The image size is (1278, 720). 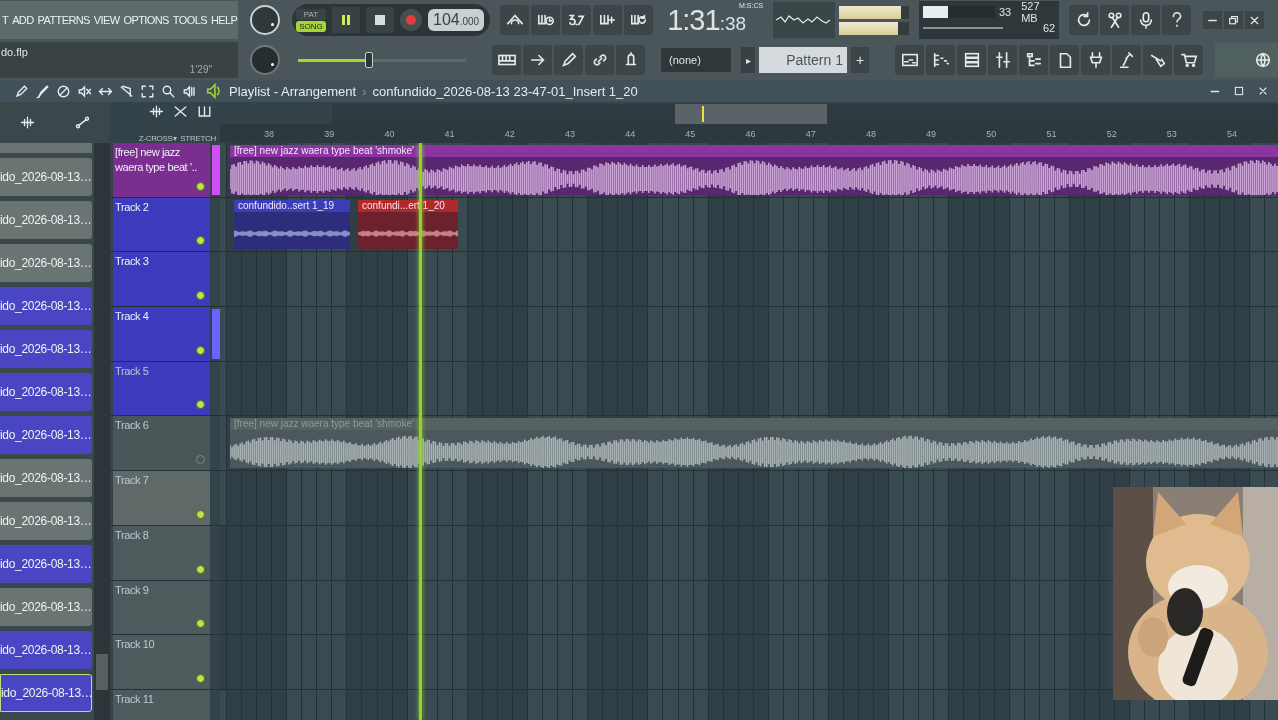 I want to click on track-name: [free] new jazz waera type beat '.., so click(x=156, y=160).